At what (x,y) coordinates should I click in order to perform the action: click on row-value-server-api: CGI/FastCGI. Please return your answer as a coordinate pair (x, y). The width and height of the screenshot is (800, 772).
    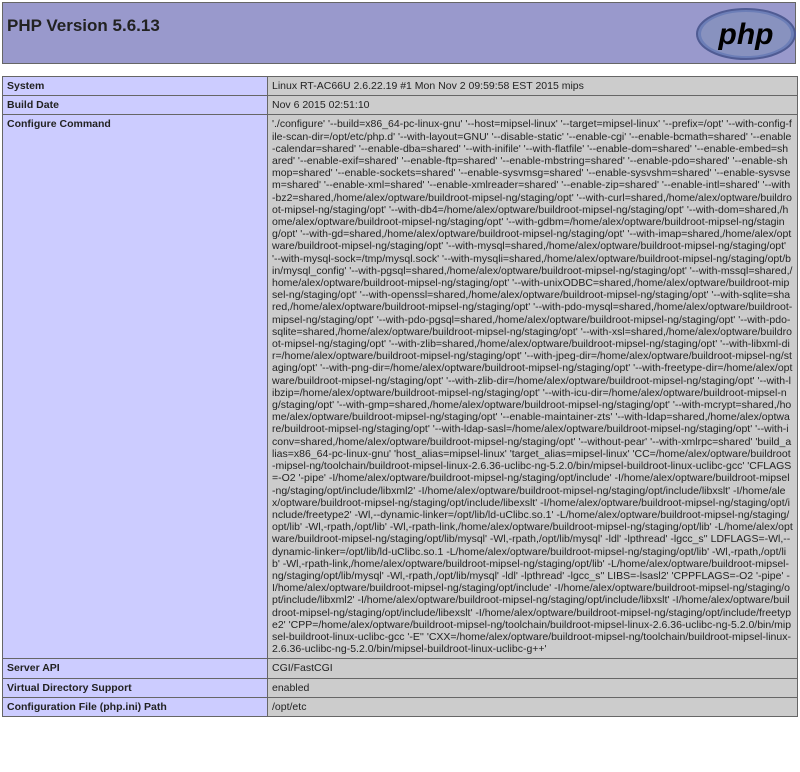
    Looking at the image, I should click on (532, 668).